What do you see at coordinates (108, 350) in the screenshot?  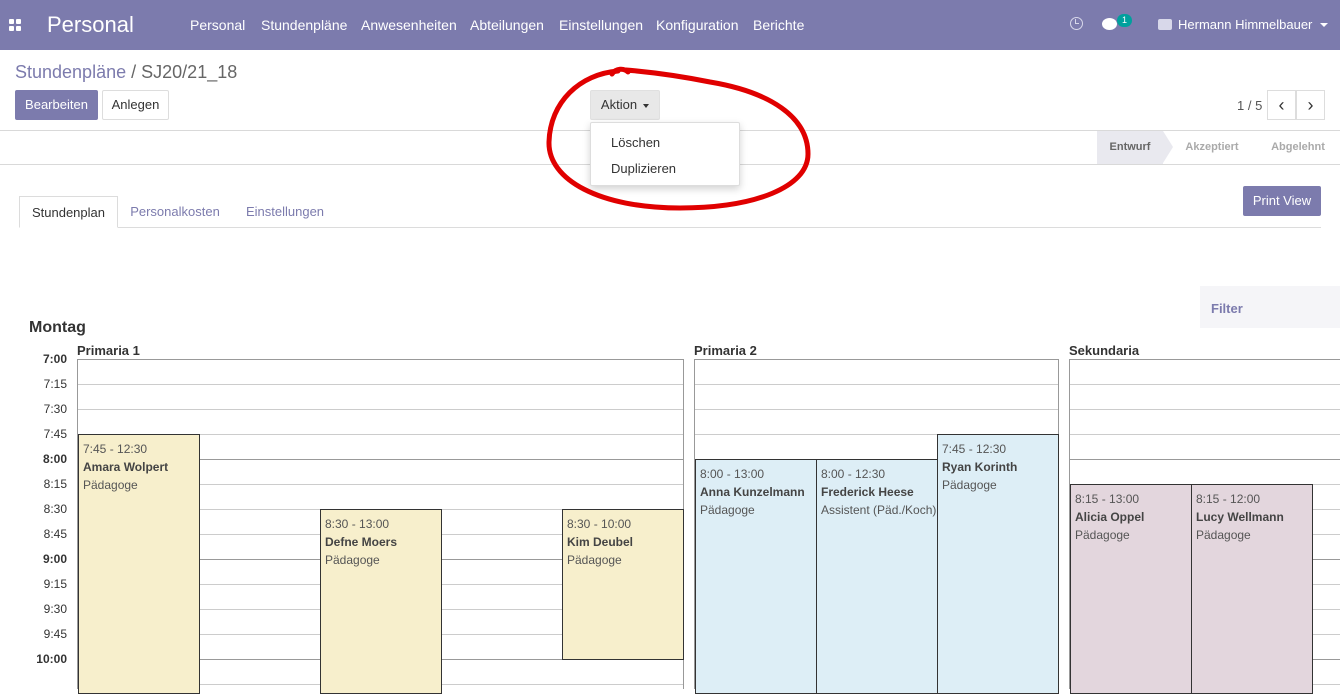 I see `column-title-primaria-1: Primaria 1` at bounding box center [108, 350].